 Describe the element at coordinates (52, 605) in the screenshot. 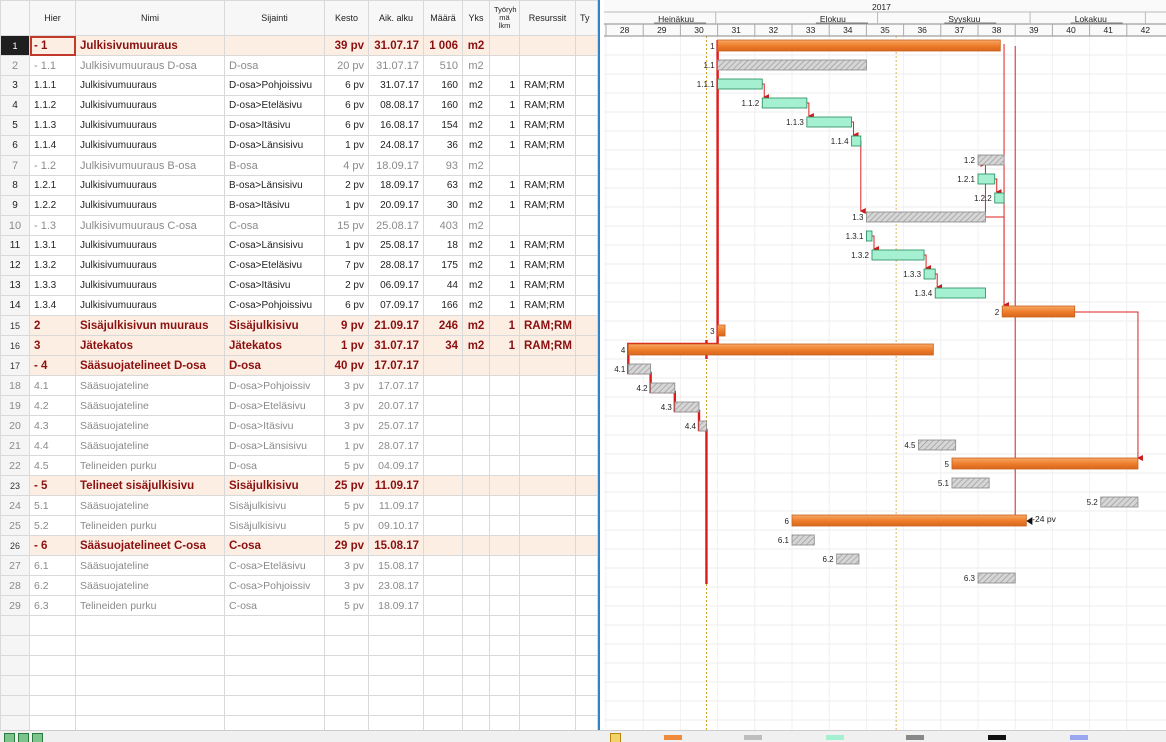

I see `hier-cell: 6.3` at that location.